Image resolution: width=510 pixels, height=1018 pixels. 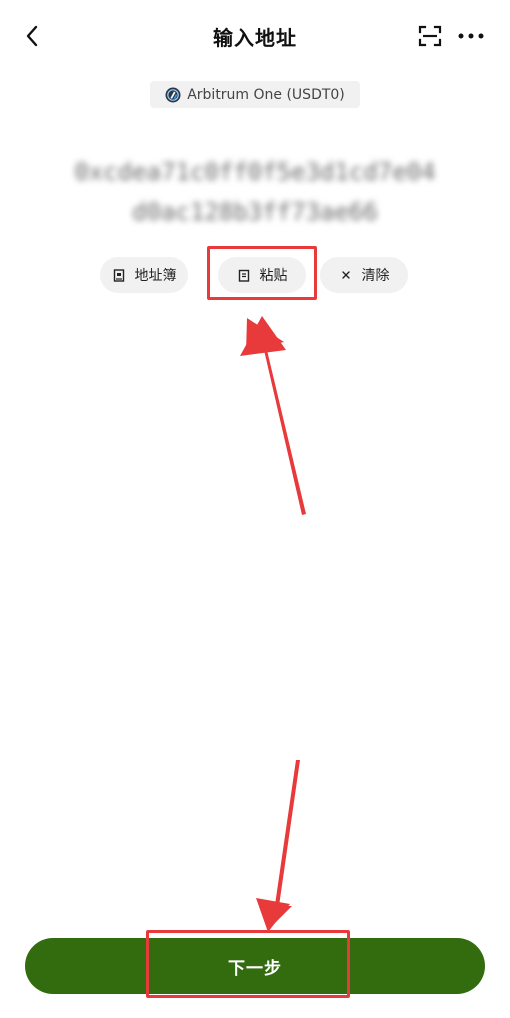 What do you see at coordinates (346, 275) in the screenshot?
I see `close-icon` at bounding box center [346, 275].